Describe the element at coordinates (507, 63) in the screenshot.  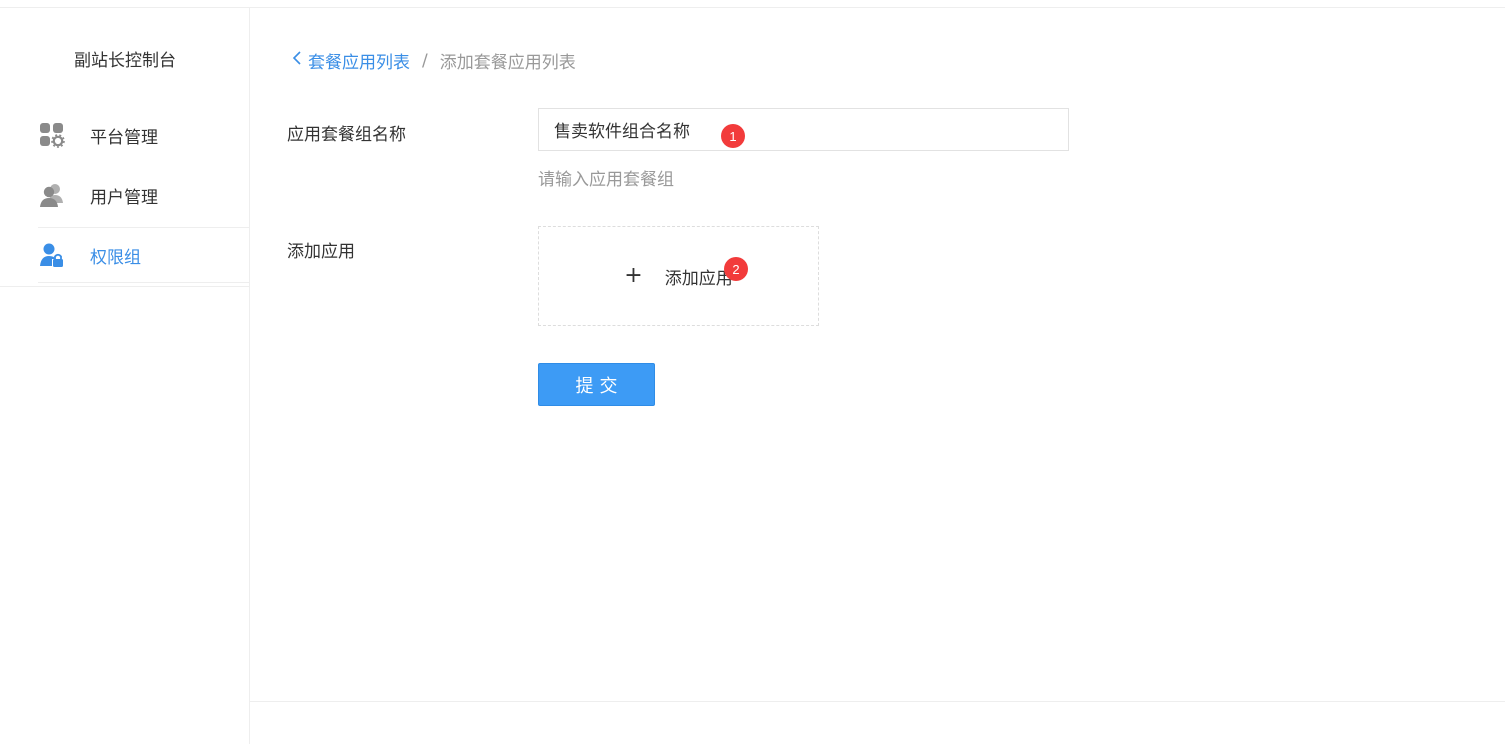
I see `breadcrumb-current: 添加套餐应用列表` at that location.